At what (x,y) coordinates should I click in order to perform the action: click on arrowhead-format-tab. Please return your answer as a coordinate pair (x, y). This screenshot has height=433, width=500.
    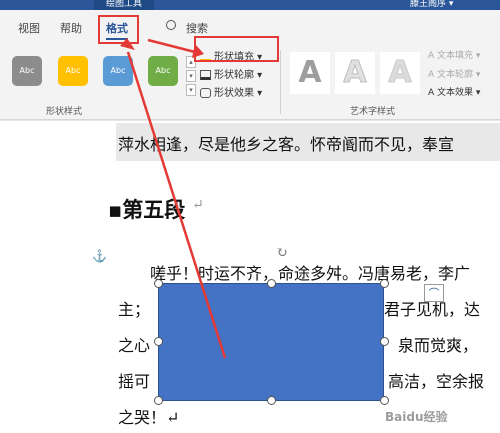
    Looking at the image, I should click on (127, 44).